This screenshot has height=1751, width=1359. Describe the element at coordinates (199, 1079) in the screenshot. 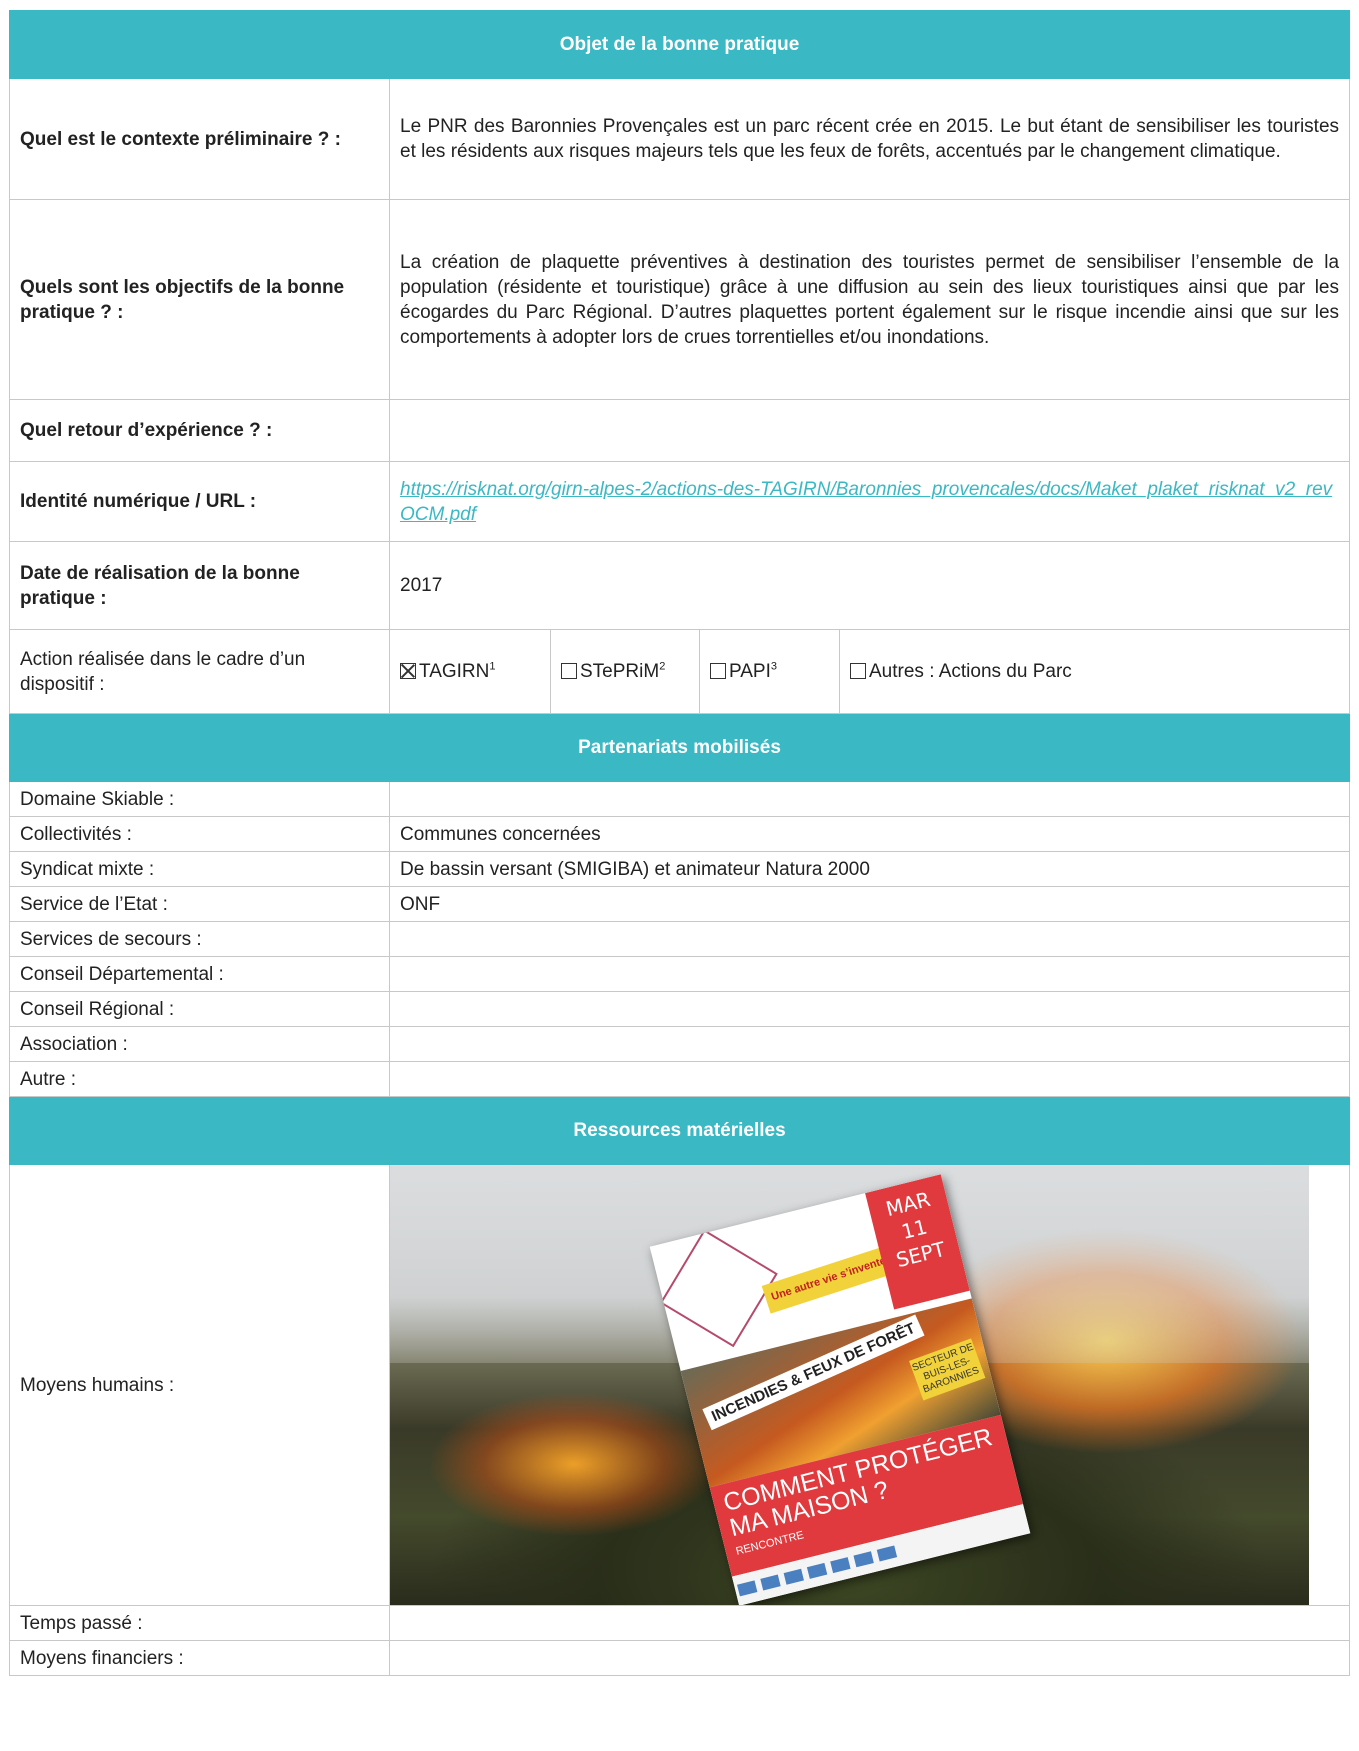

I see `label-autre: Autre :` at that location.